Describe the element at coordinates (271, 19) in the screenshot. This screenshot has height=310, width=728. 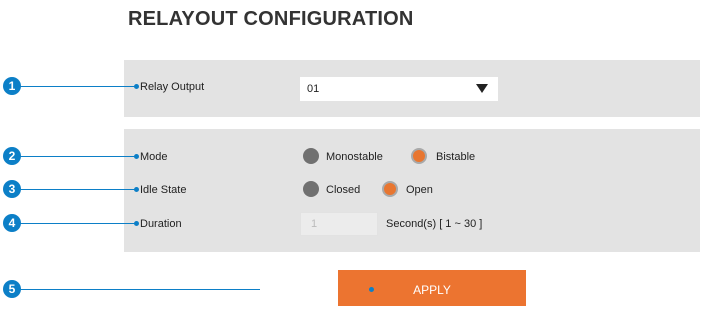
I see `page-title: RELAYOUT CONFIGURATION` at that location.